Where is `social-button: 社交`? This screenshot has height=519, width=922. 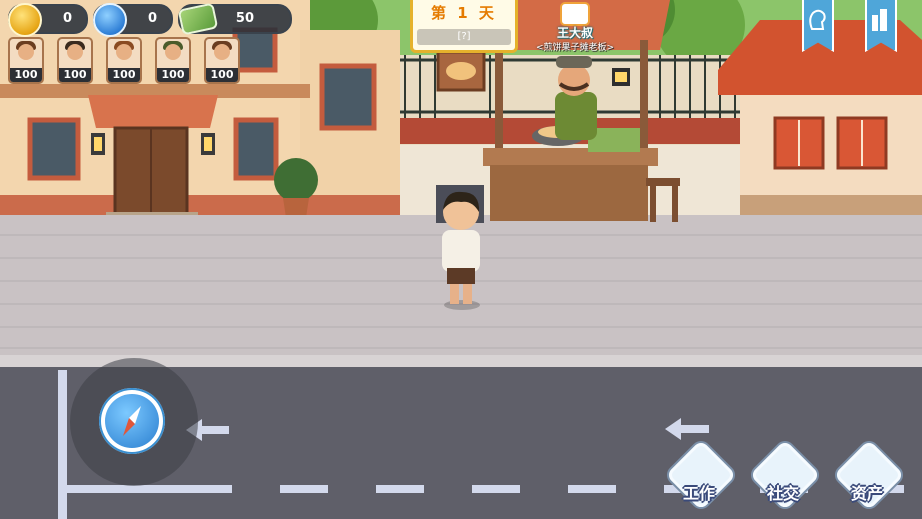 social-button: 社交 is located at coordinates (785, 475).